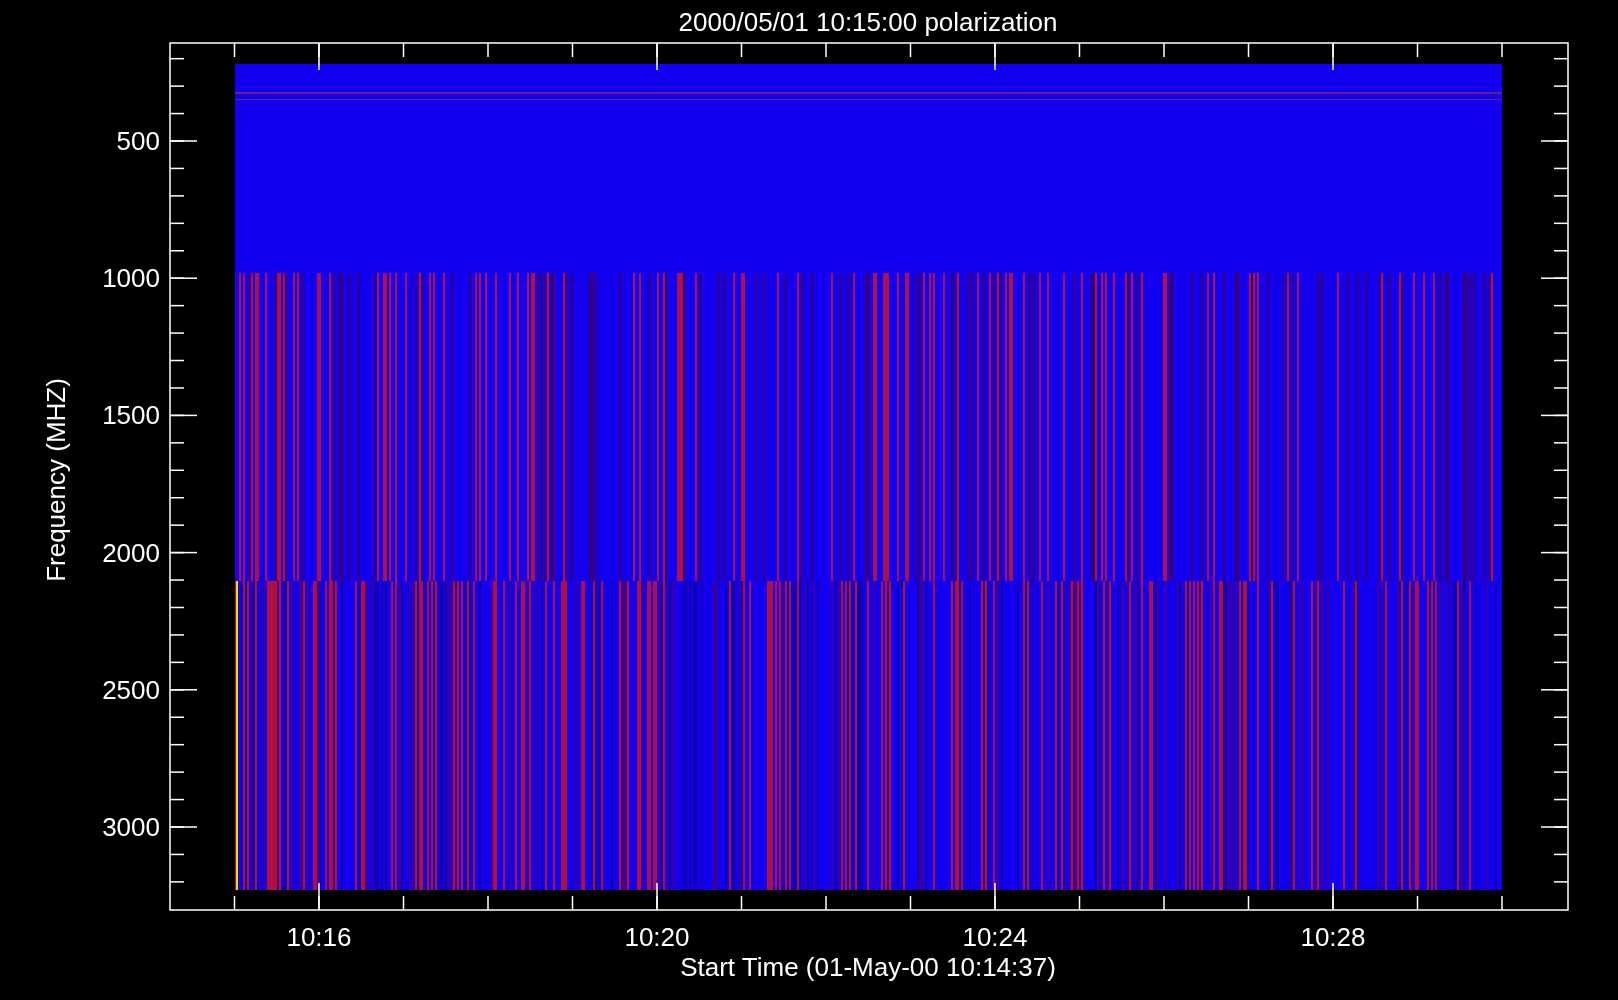  Describe the element at coordinates (868, 967) in the screenshot. I see `x-axis-title: Start Time (01-May-00 10:14:37)` at that location.